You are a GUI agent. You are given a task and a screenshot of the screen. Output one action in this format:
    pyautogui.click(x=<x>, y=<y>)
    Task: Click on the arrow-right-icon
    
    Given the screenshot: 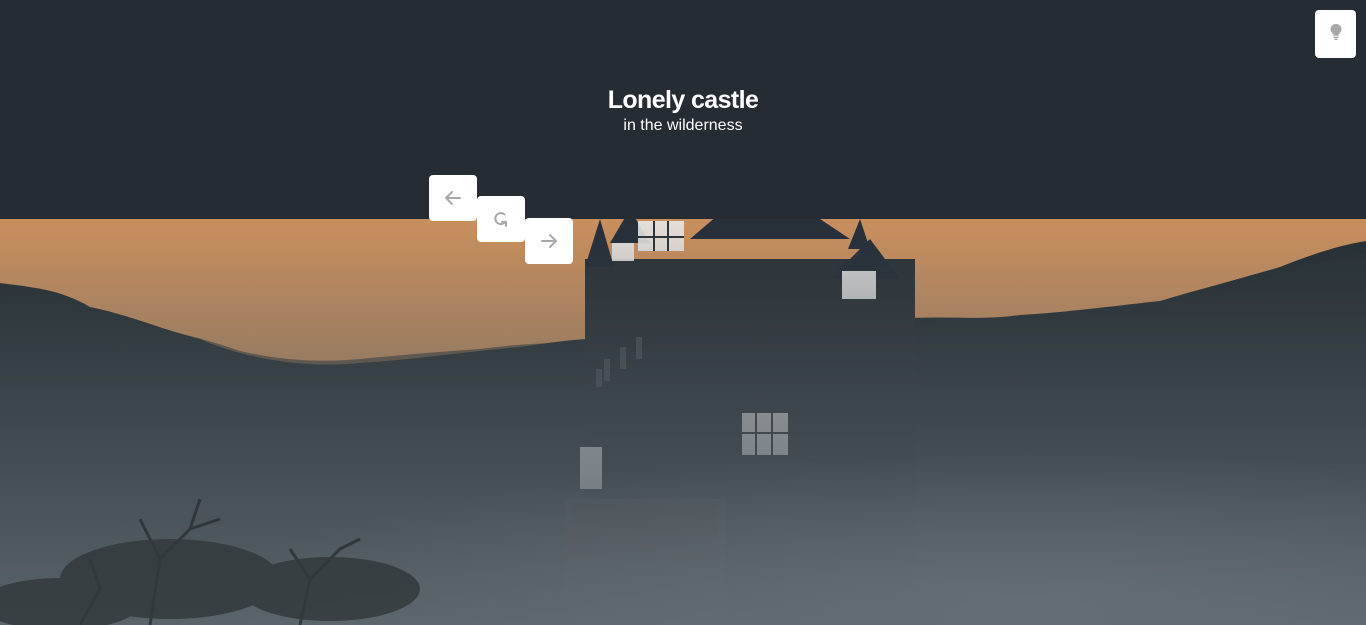 What is the action you would take?
    pyautogui.click(x=549, y=241)
    